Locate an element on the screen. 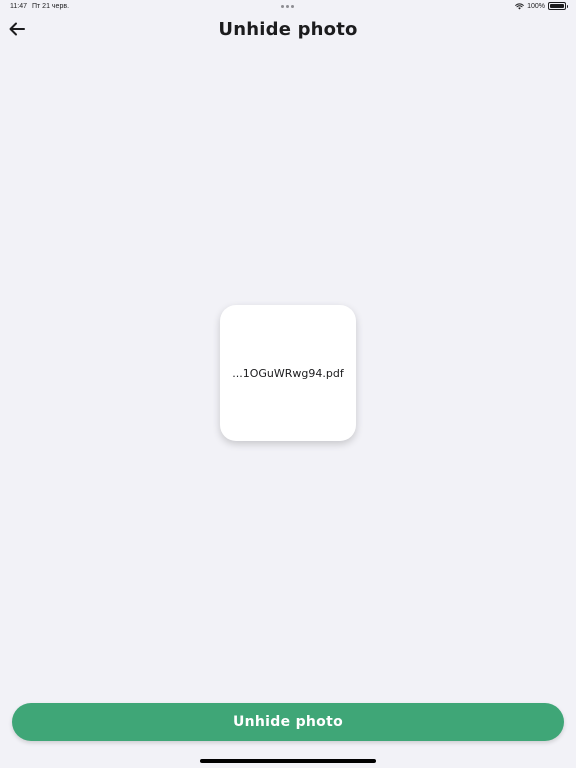 This screenshot has height=768, width=576. battery-icon is located at coordinates (558, 6).